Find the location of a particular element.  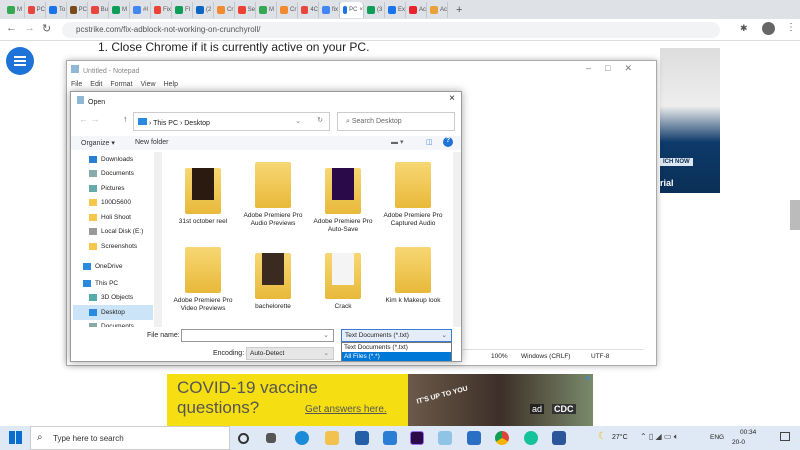

clock-time: 00:34 is located at coordinates (748, 432).